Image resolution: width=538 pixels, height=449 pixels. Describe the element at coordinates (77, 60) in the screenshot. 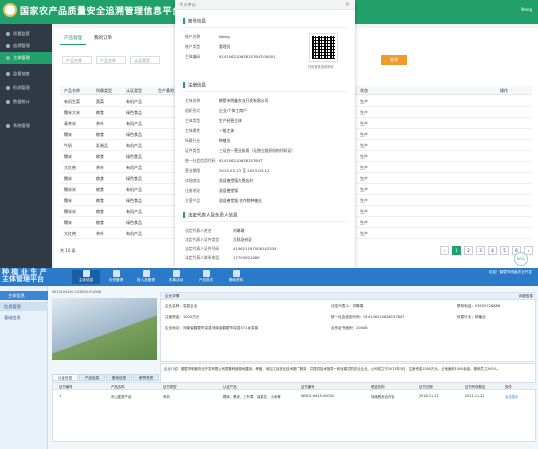

I see `filter-name-input: 产品名称` at that location.